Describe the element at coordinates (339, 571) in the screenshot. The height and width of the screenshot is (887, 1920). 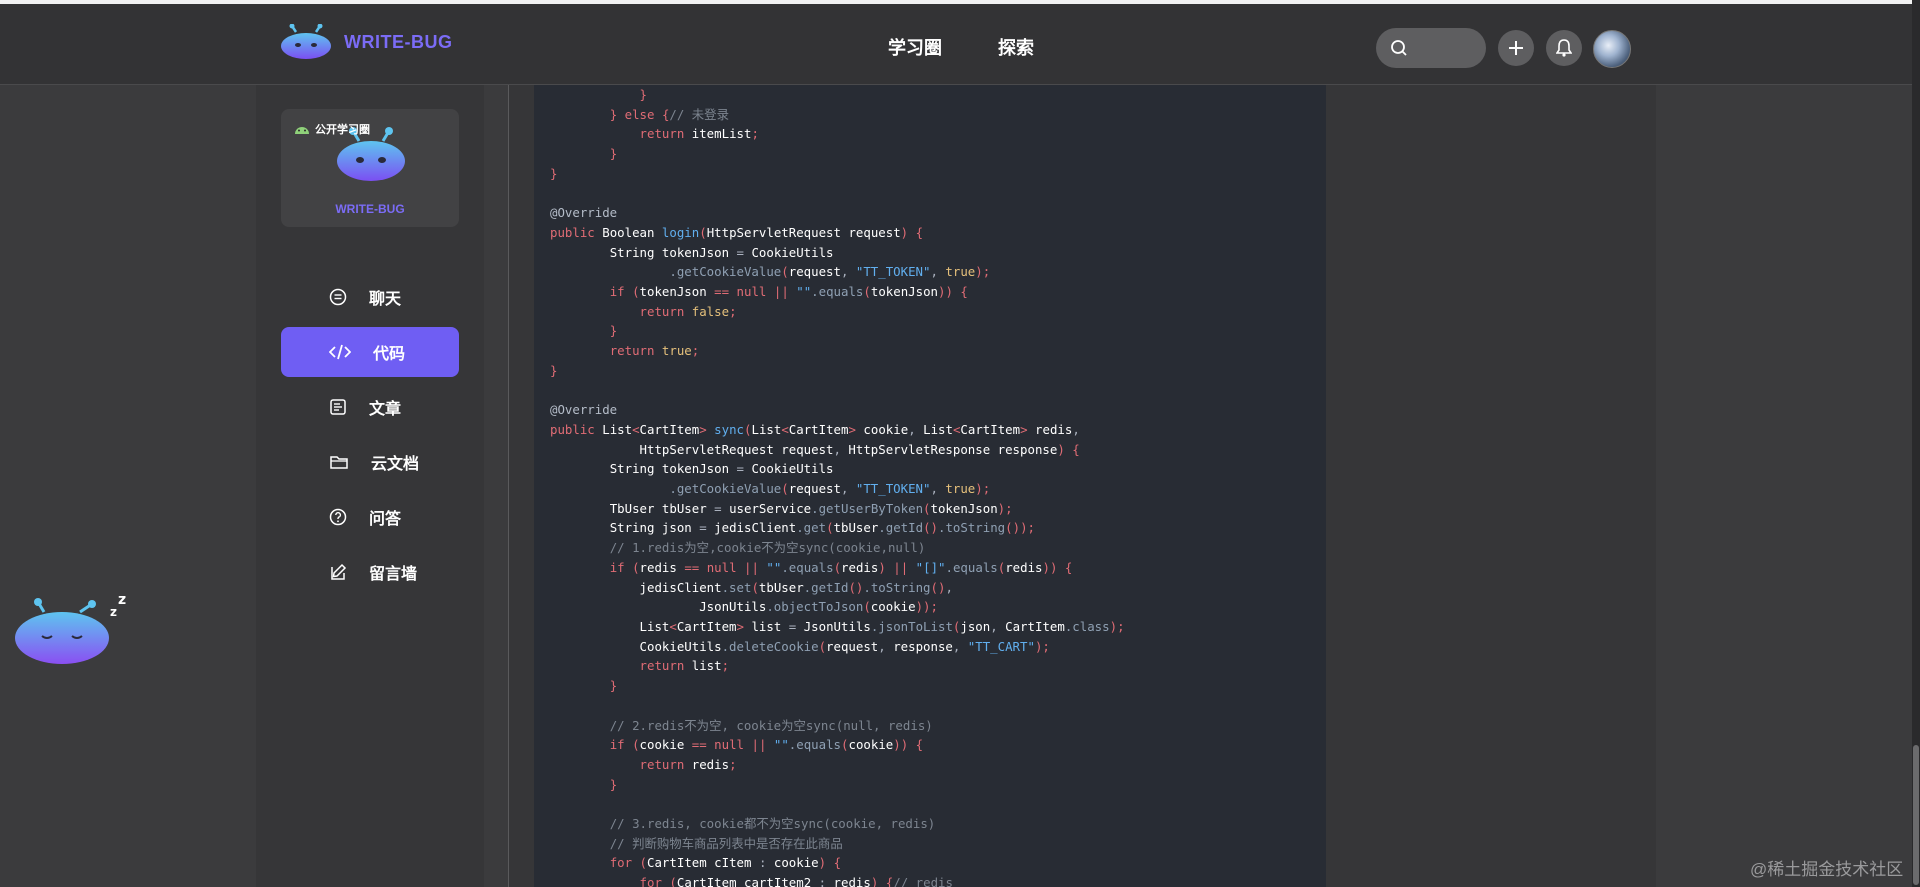
I see `edit-icon` at that location.